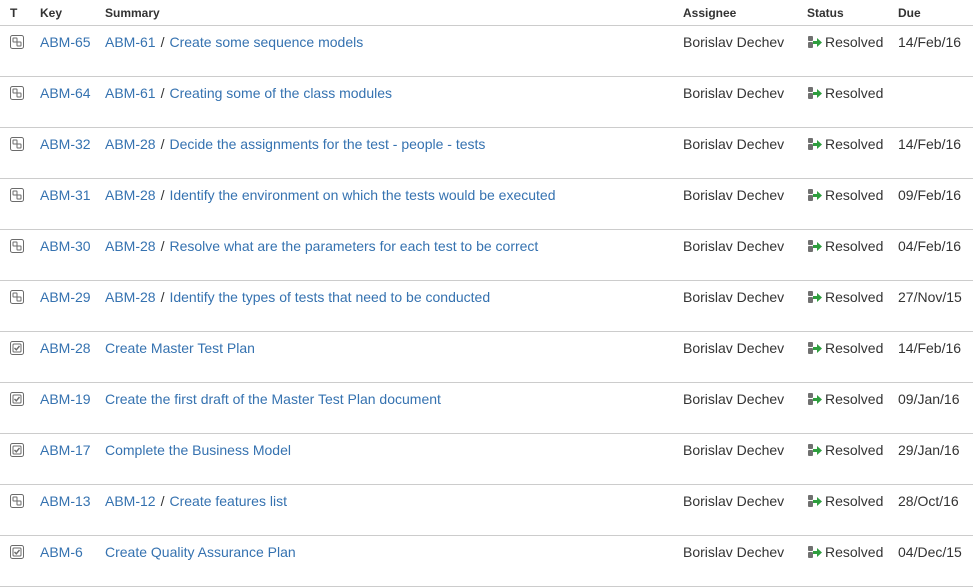  Describe the element at coordinates (935, 510) in the screenshot. I see `due-cell: 28/Oct/16` at that location.